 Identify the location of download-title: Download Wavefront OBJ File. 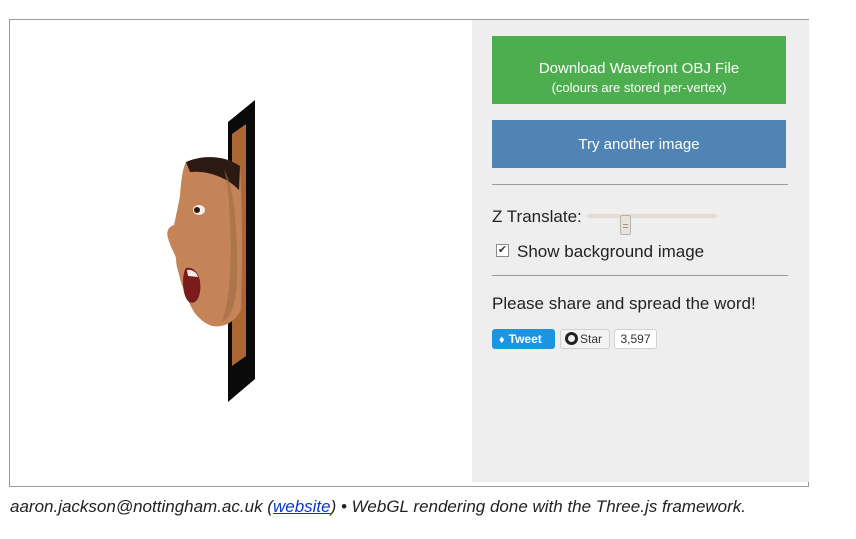
(639, 68).